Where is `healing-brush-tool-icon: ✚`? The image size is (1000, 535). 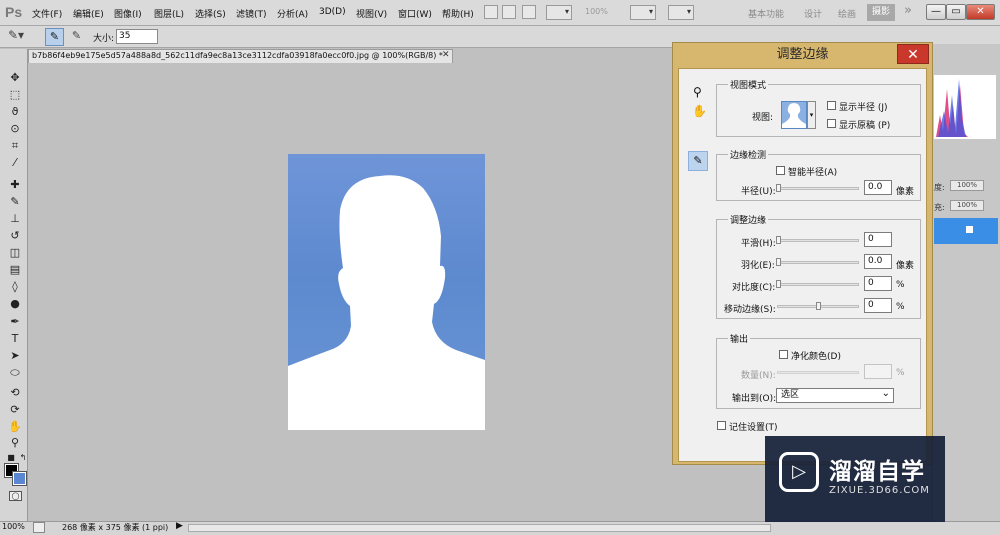 healing-brush-tool-icon: ✚ is located at coordinates (15, 185).